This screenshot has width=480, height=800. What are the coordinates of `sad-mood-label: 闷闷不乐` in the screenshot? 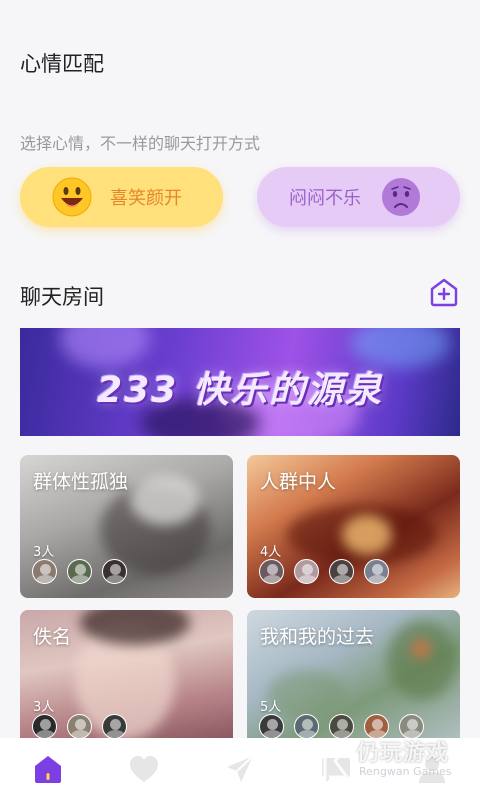 It's located at (325, 198).